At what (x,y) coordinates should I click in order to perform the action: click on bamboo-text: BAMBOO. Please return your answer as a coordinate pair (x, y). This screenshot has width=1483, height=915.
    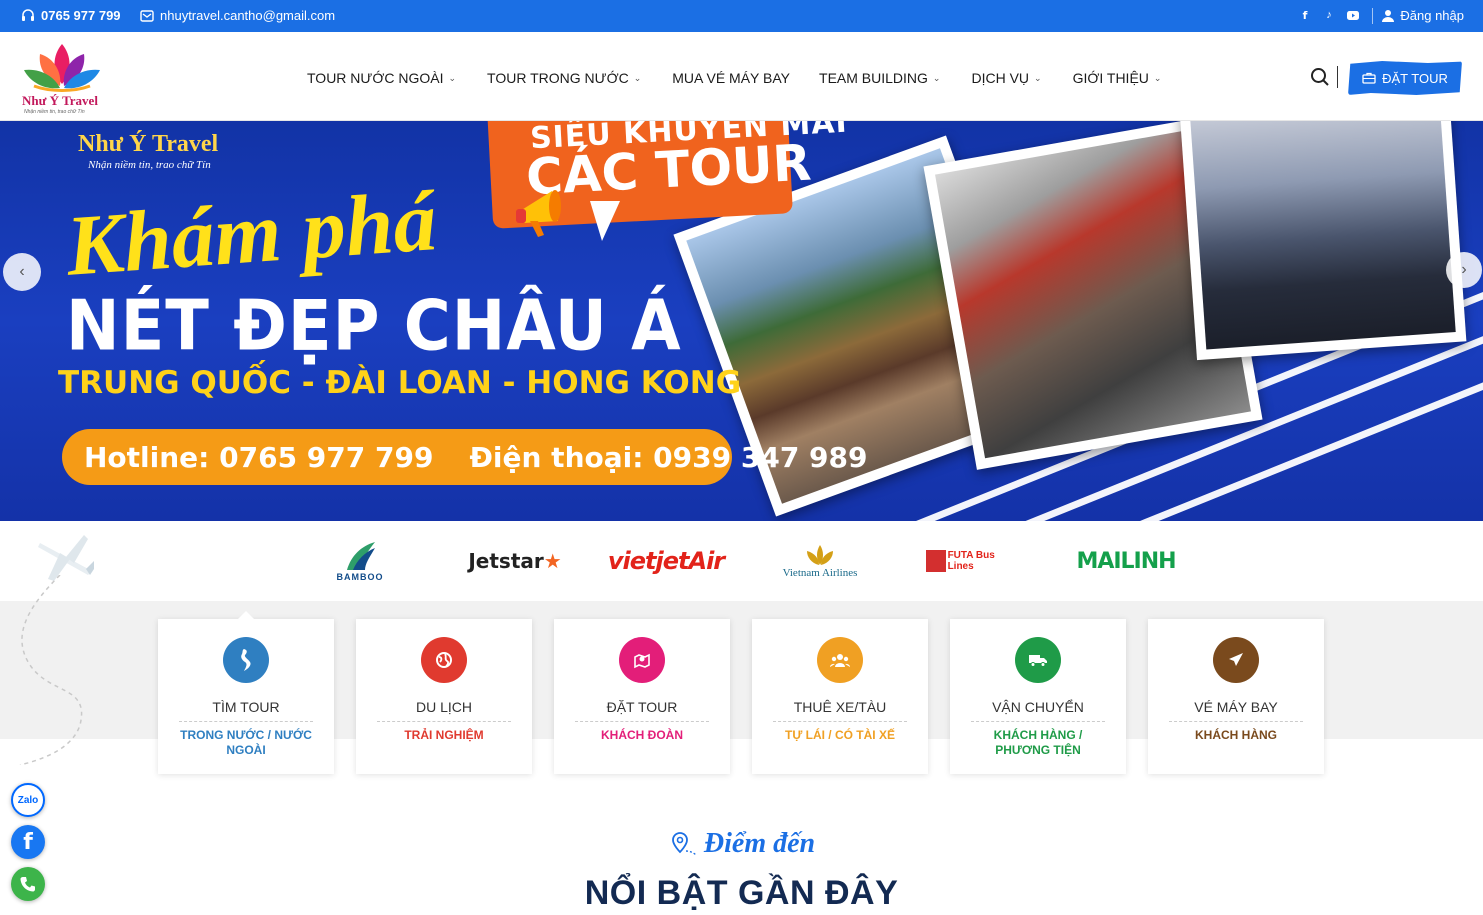
    Looking at the image, I should click on (360, 577).